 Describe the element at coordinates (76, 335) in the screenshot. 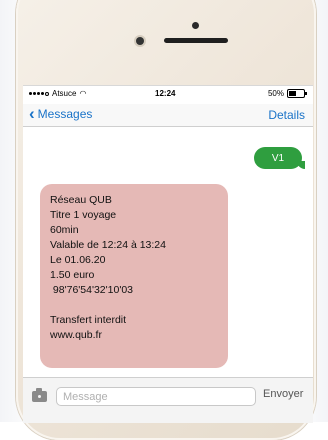

I see `received-line: www.qub.fr` at that location.